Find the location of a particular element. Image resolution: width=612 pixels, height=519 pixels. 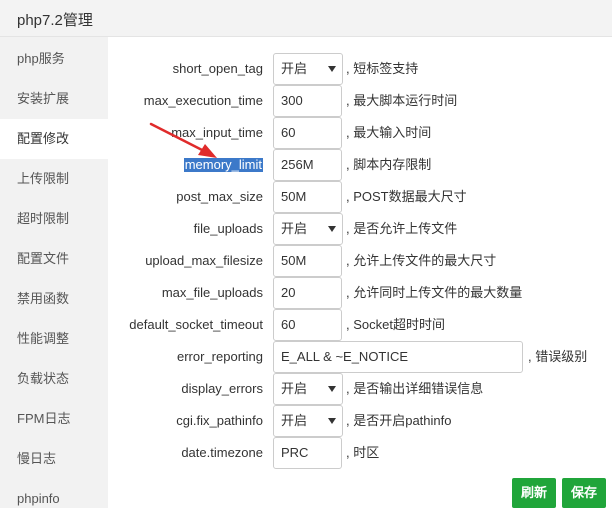

config-row-max-execution-time: max_execution_time 300 , 最大脚本运行时间 is located at coordinates (360, 101).